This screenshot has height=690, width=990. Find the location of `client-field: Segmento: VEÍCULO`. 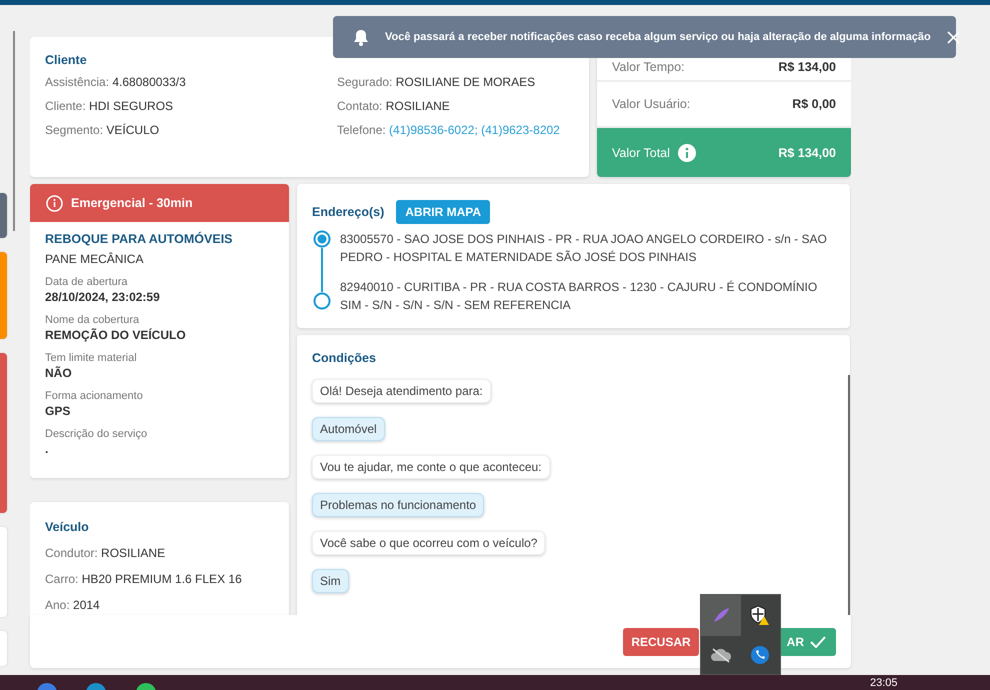

client-field: Segmento: VEÍCULO is located at coordinates (191, 130).